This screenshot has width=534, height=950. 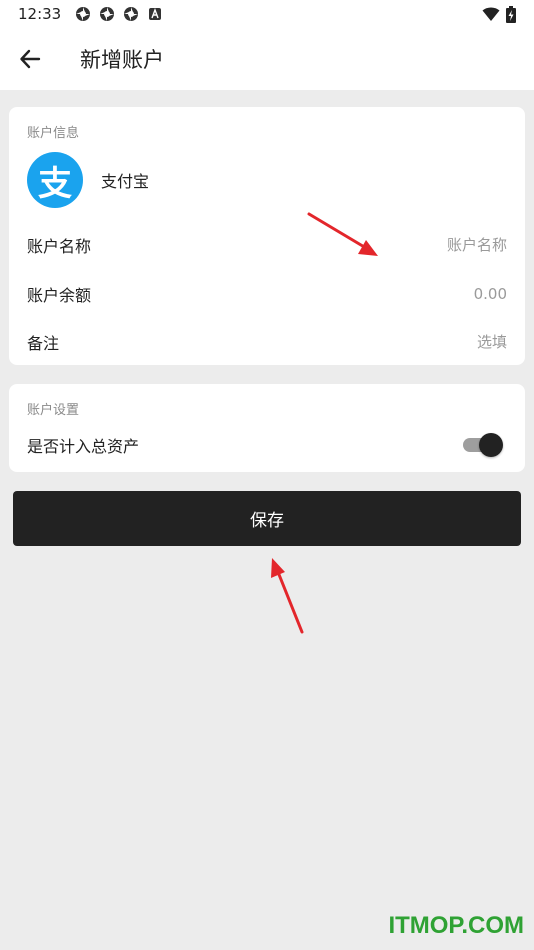 What do you see at coordinates (55, 183) in the screenshot?
I see `alipay-logo-char: 支` at bounding box center [55, 183].